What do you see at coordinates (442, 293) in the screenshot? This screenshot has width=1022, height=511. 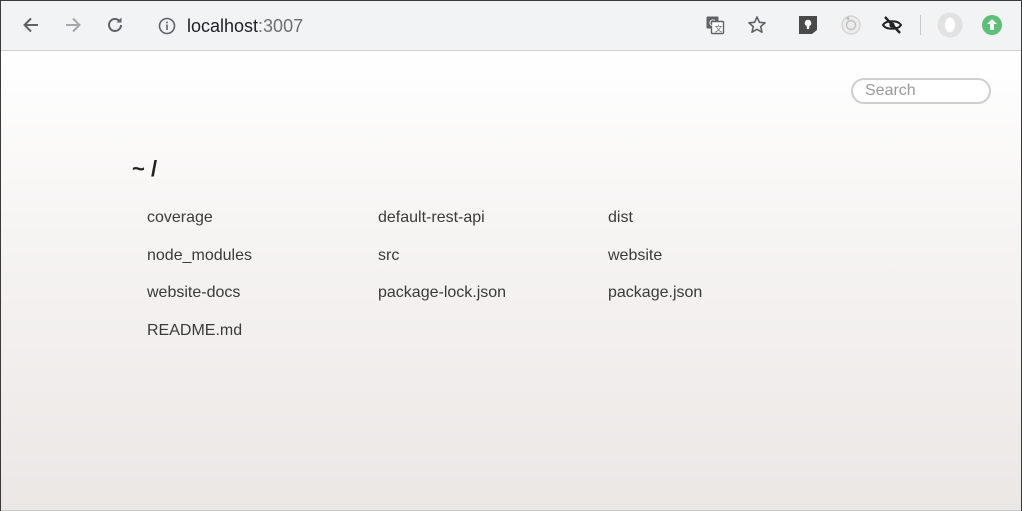 I see `file-link: package-lock.json` at bounding box center [442, 293].